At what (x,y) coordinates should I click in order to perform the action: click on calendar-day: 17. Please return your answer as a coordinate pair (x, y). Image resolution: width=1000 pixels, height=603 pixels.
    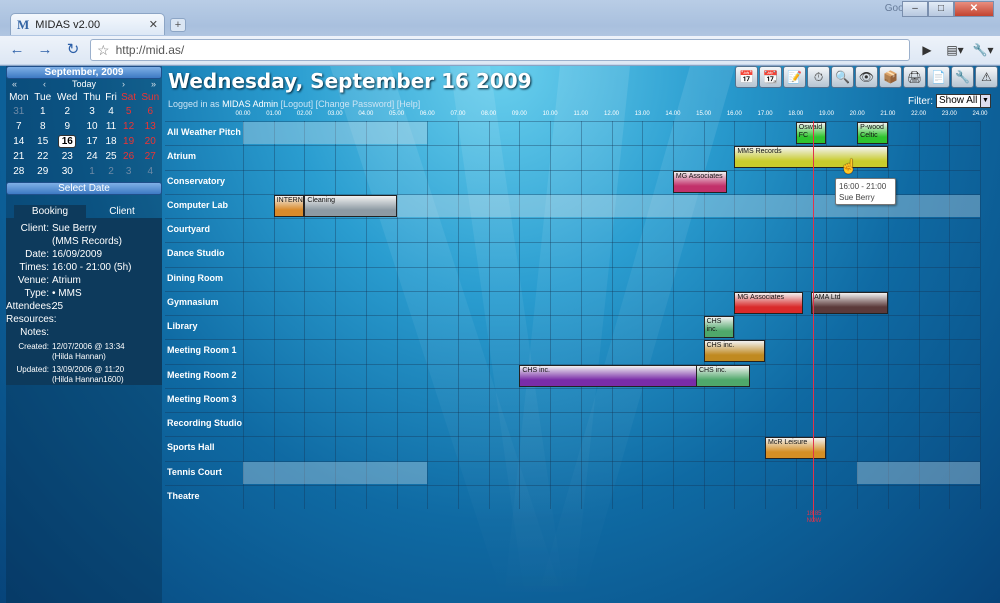
    Looking at the image, I should click on (92, 141).